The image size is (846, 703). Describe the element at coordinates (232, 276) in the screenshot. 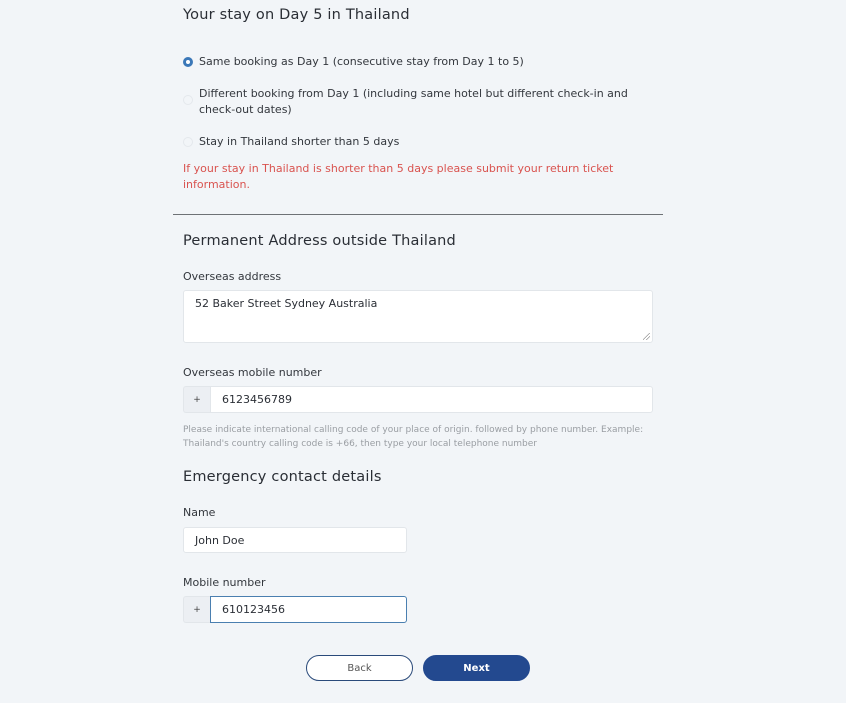

I see `overseas-address-label: Overseas address` at that location.